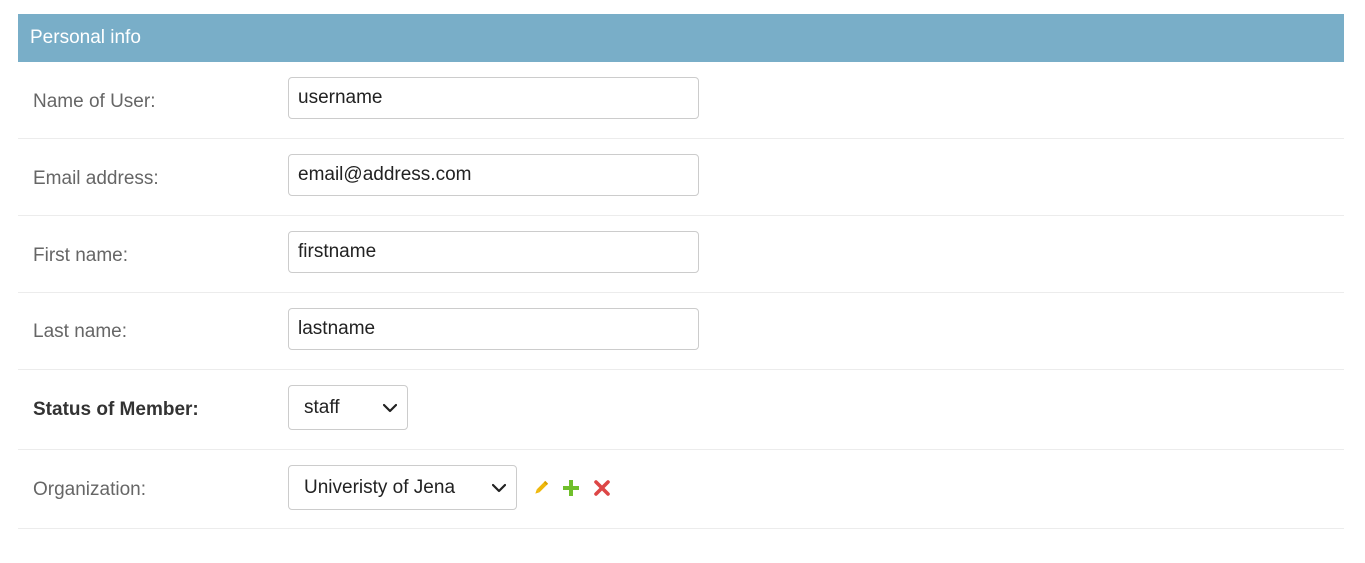 The height and width of the screenshot is (563, 1365). I want to click on pencil-icon, so click(542, 487).